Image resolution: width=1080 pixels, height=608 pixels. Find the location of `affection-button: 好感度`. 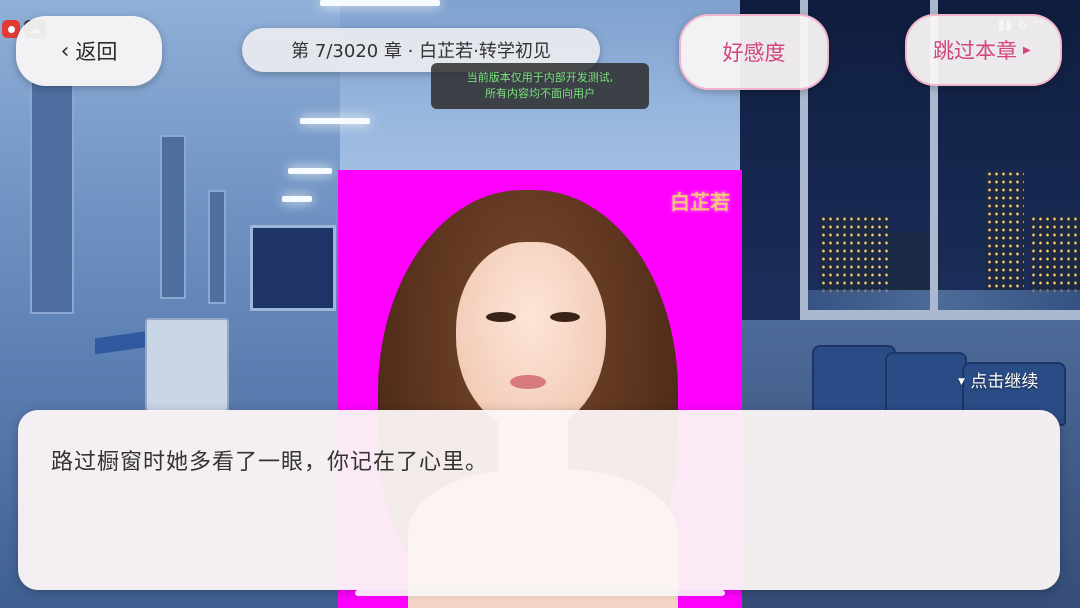

affection-button: 好感度 is located at coordinates (754, 52).